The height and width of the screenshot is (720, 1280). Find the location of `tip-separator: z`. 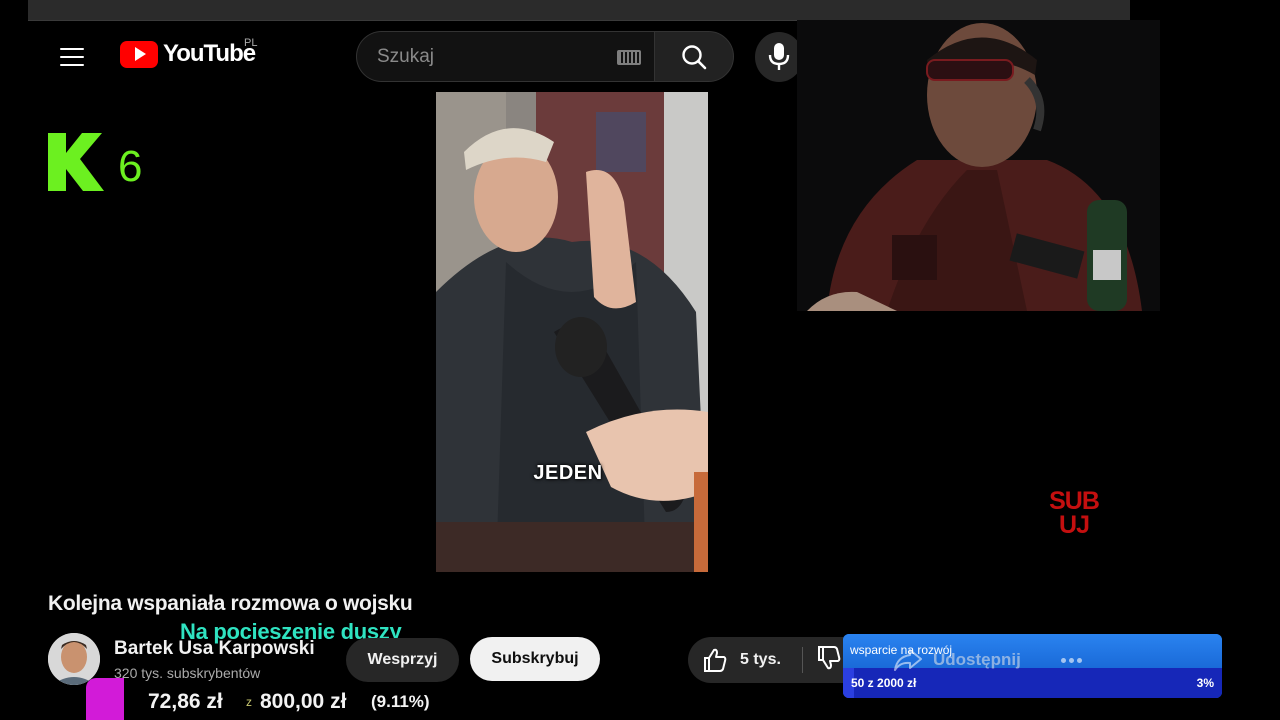

tip-separator: z is located at coordinates (249, 702).